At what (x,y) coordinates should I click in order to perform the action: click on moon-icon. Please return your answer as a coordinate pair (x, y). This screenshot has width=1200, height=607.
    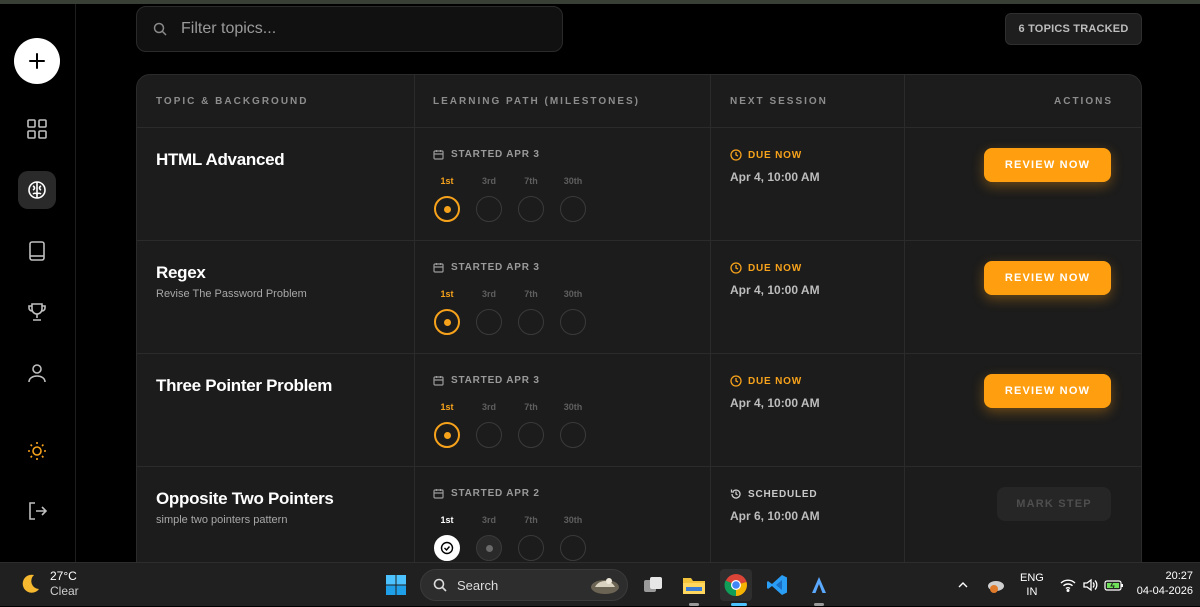
    Looking at the image, I should click on (30, 583).